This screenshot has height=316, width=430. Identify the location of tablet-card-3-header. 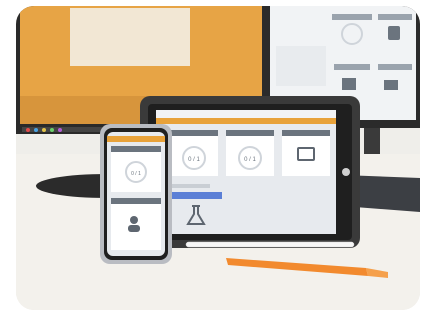
(306, 133).